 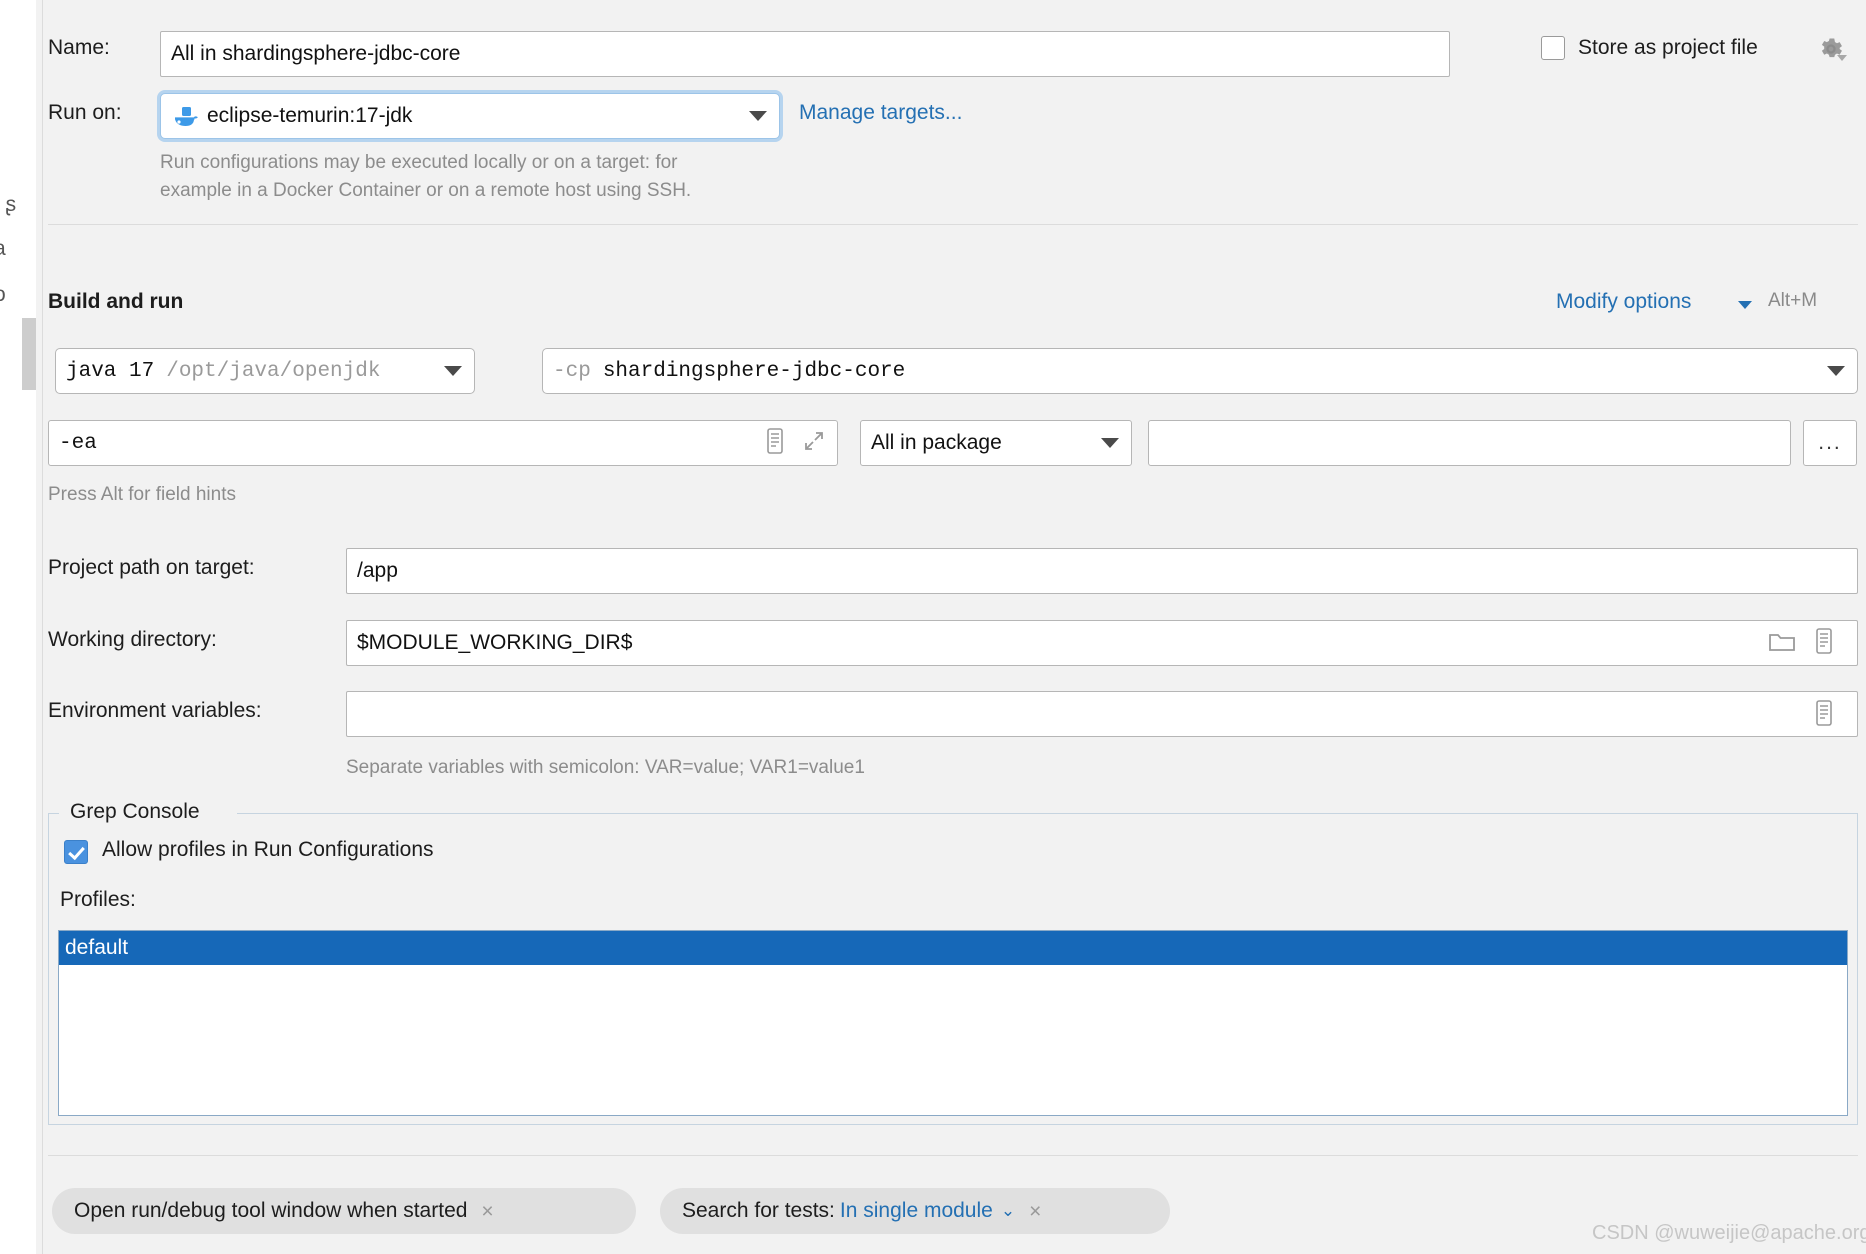 I want to click on watermark: CSDN @wuweijie@apache.org, so click(x=1729, y=1233).